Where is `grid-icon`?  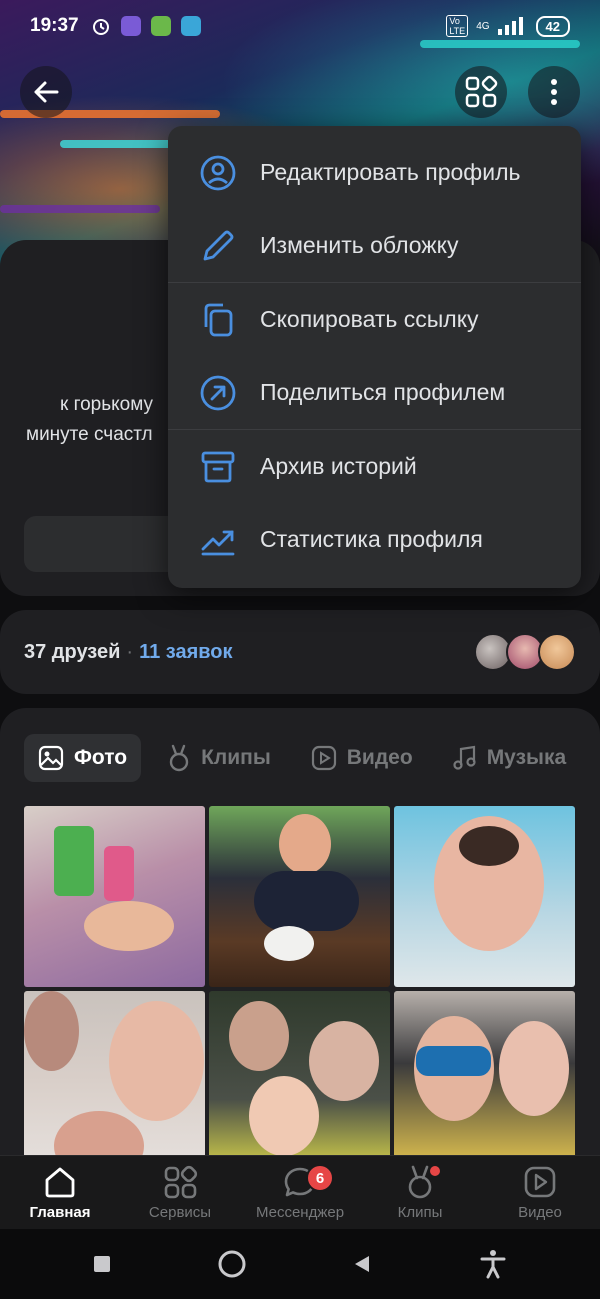 grid-icon is located at coordinates (481, 91).